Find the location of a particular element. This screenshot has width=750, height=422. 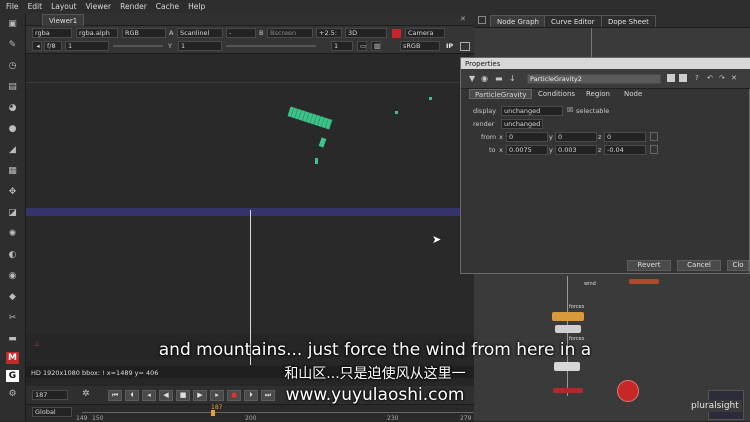

deep-icon: ◐ is located at coordinates (12, 255).